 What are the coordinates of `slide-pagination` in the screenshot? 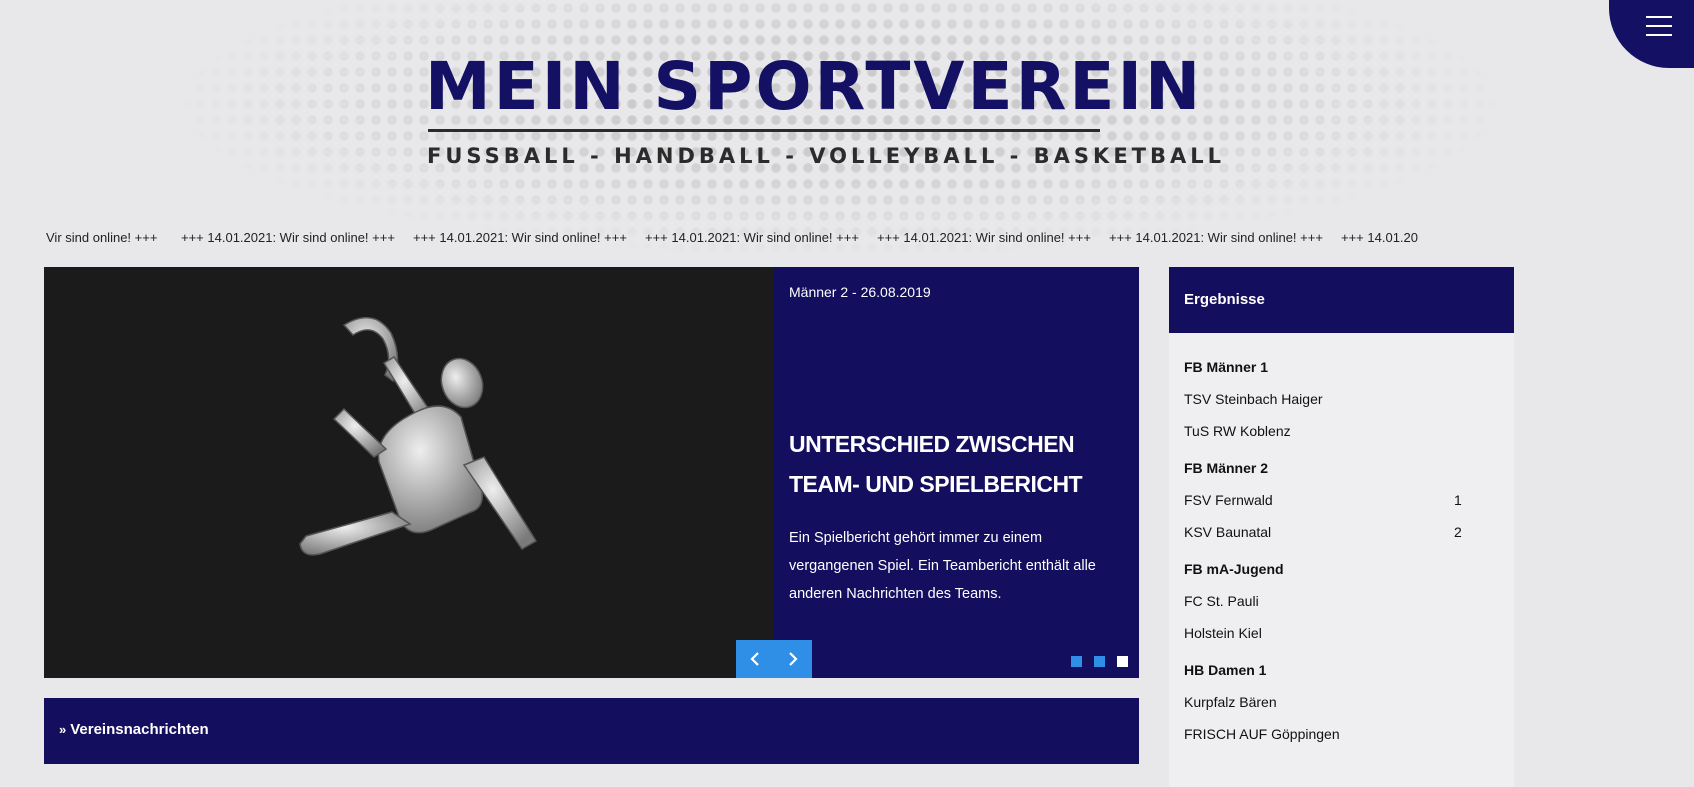 It's located at (1099, 661).